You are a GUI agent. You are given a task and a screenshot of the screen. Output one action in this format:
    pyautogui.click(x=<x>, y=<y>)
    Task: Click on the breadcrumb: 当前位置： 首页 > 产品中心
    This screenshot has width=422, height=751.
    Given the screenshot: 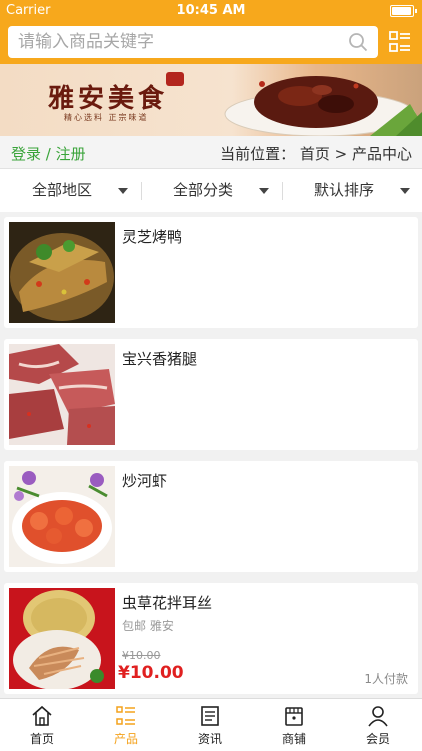 What is the action you would take?
    pyautogui.click(x=316, y=154)
    